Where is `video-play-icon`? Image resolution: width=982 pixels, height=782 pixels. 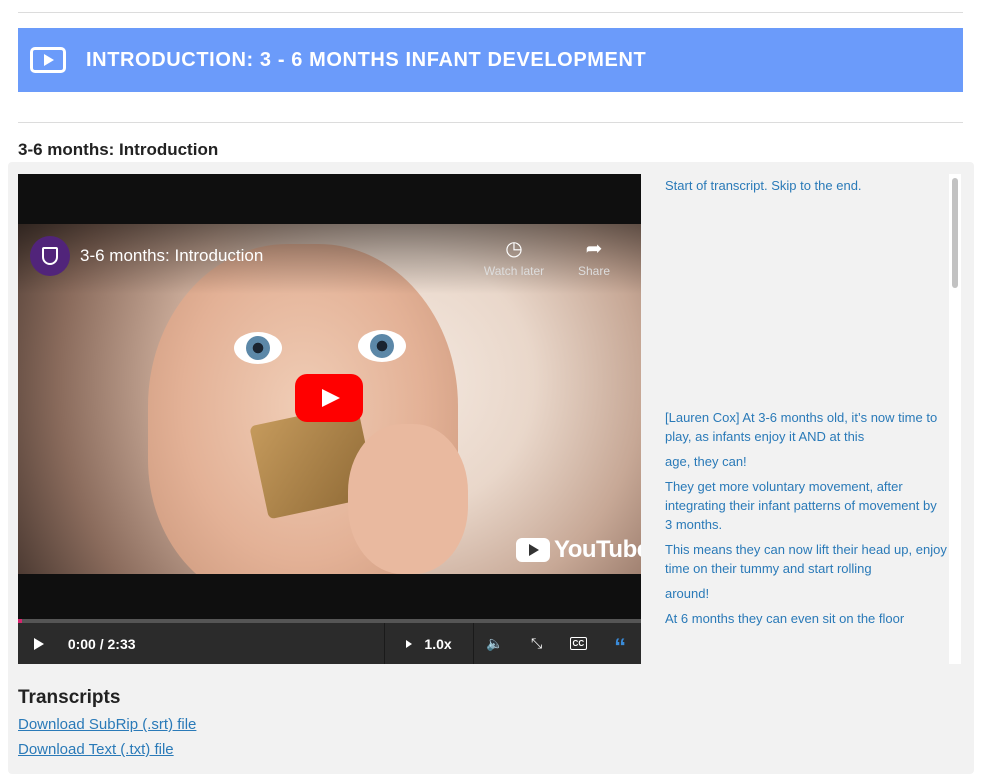
video-play-icon is located at coordinates (48, 60).